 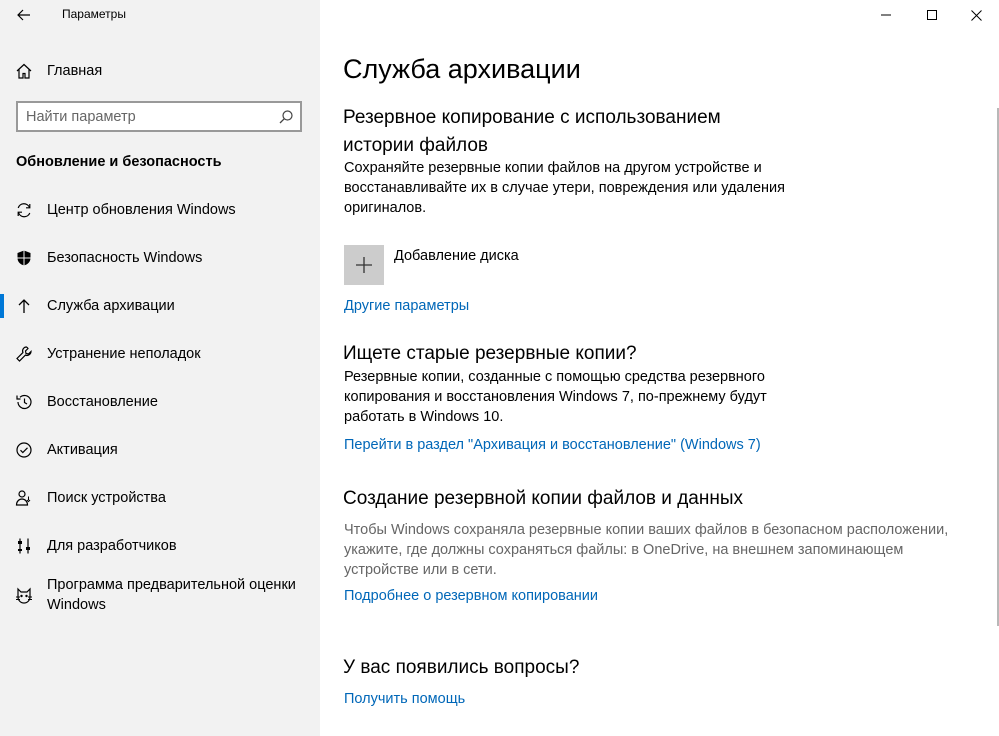 I want to click on person-pin-icon, so click(x=24, y=498).